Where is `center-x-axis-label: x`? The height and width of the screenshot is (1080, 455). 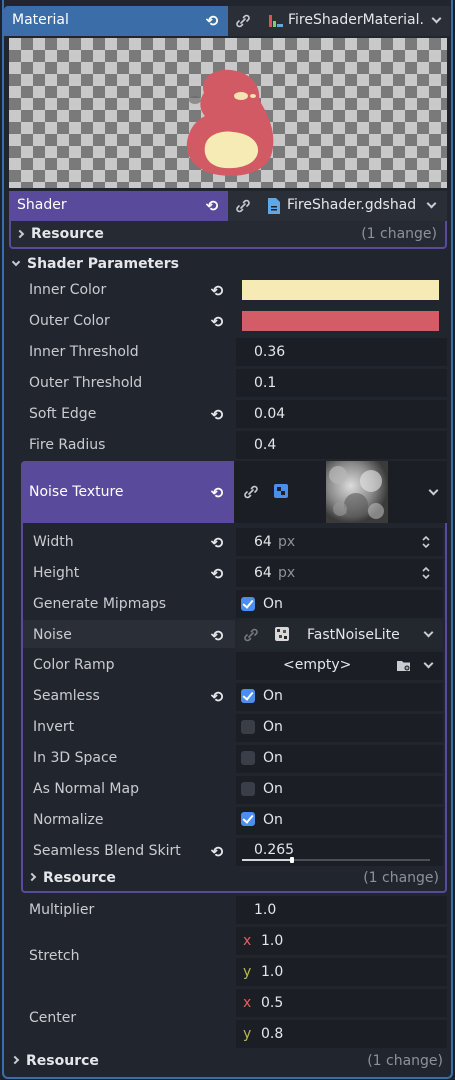 center-x-axis-label: x is located at coordinates (247, 1003).